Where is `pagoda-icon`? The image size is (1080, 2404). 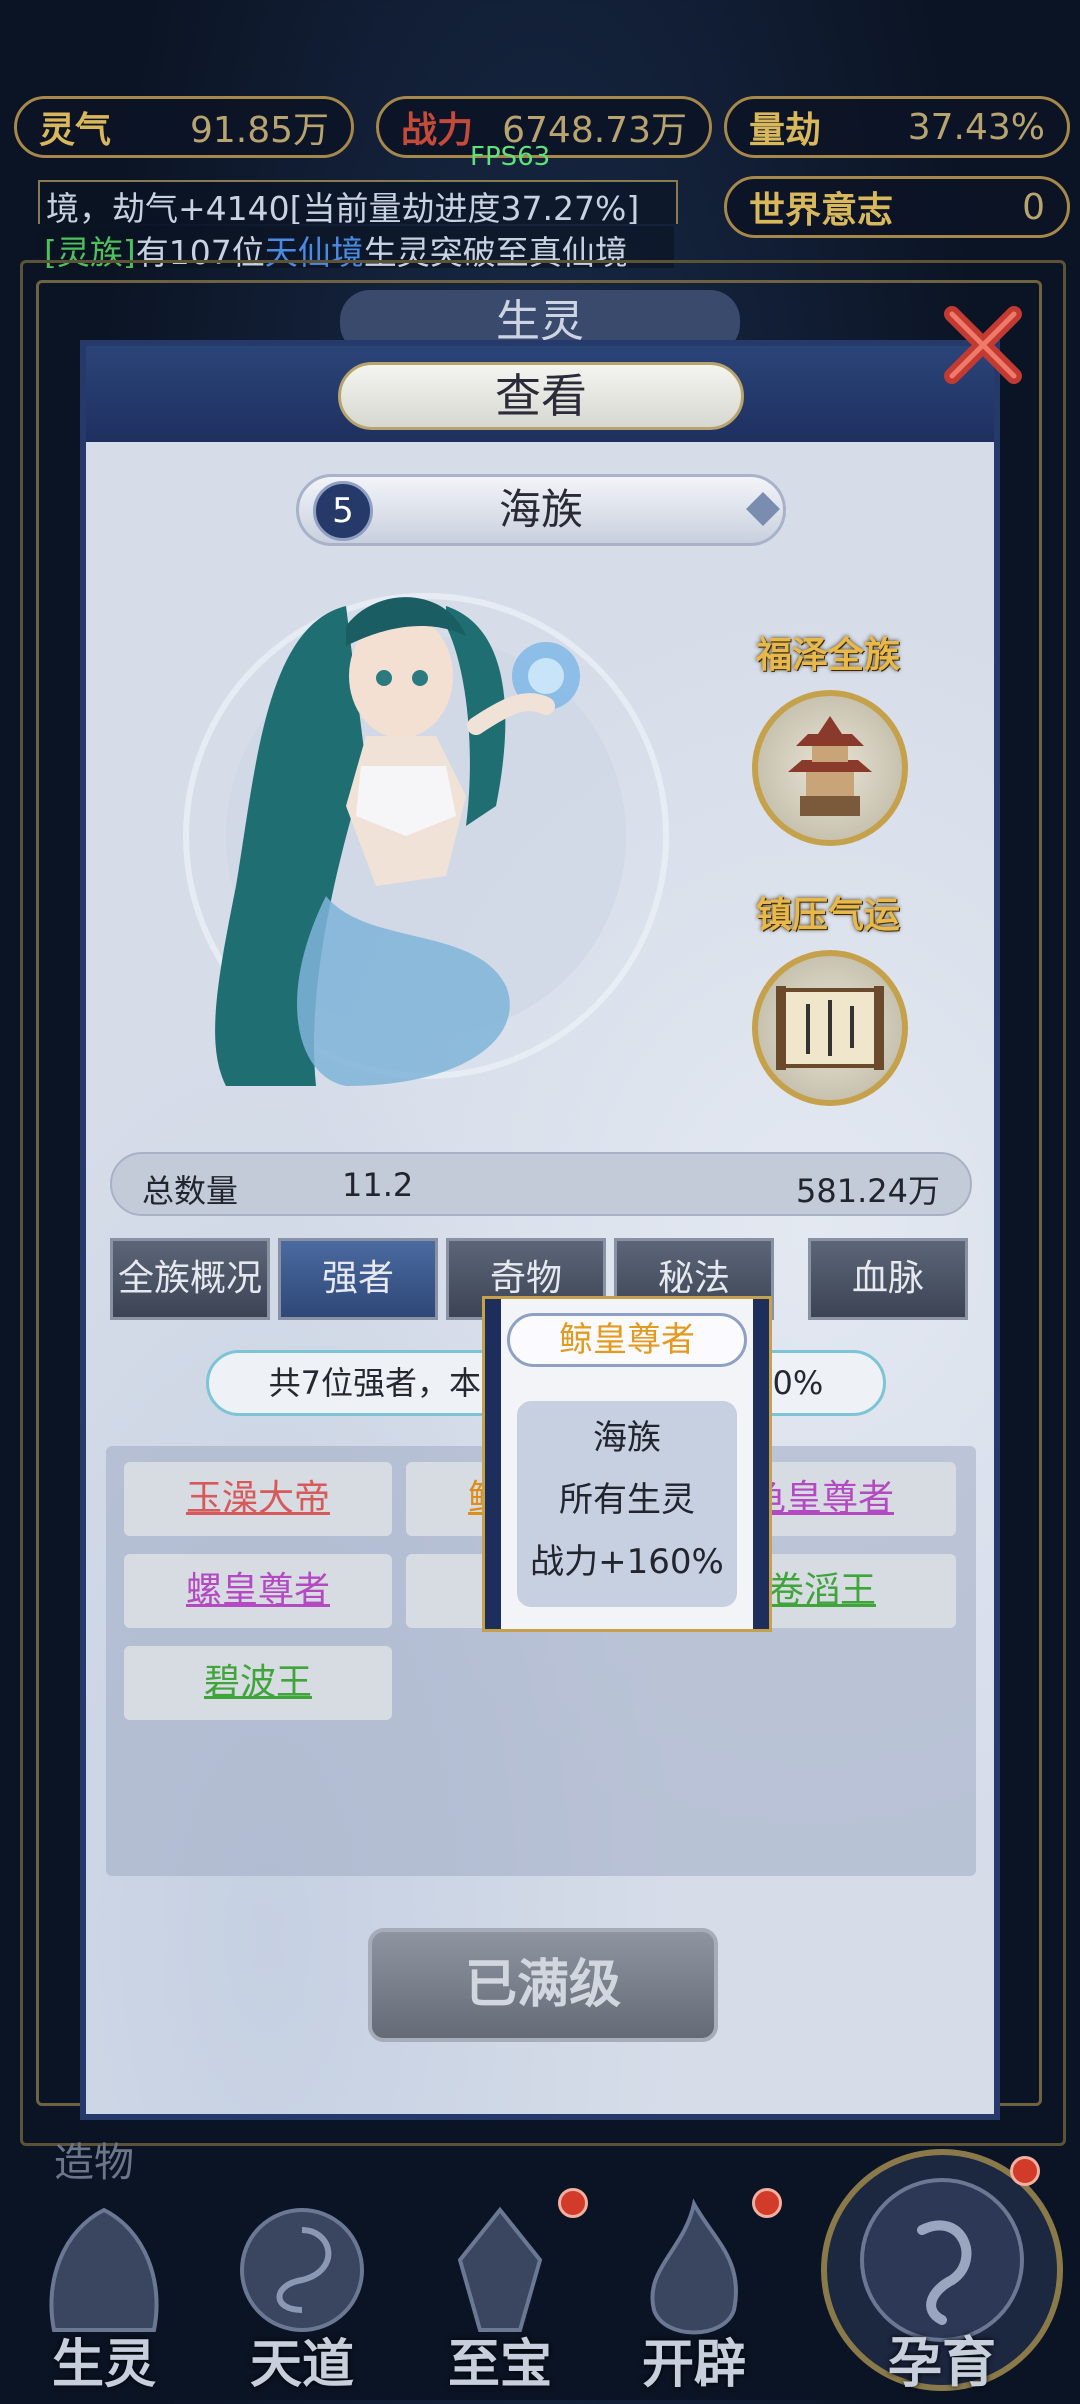 pagoda-icon is located at coordinates (830, 768).